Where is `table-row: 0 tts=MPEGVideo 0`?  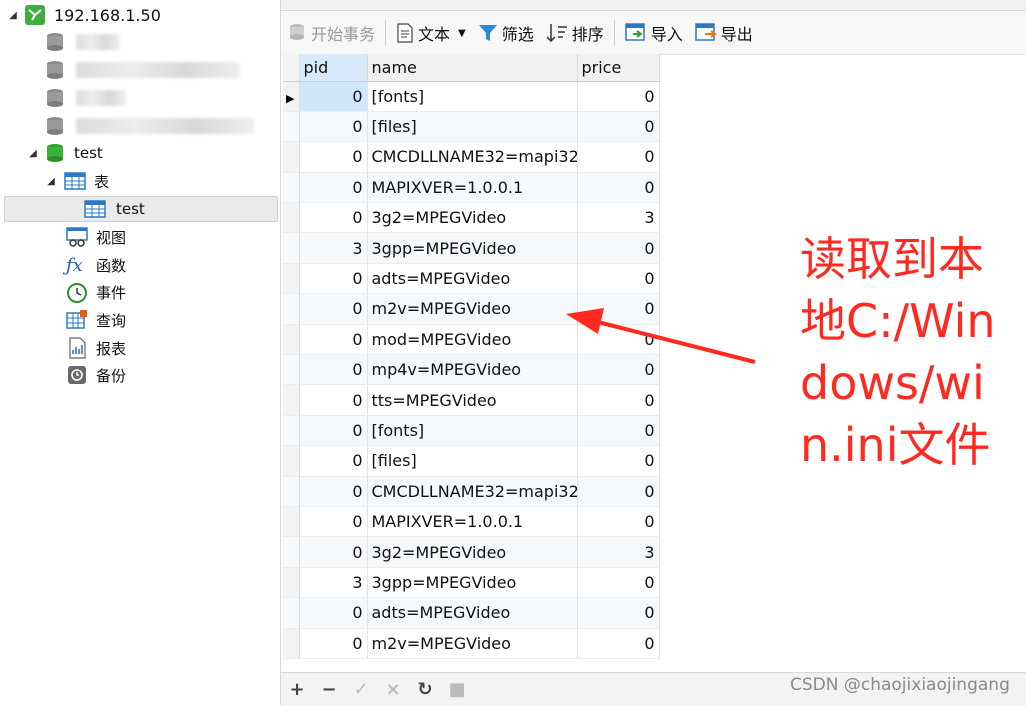 table-row: 0 tts=MPEGVideo 0 is located at coordinates (471, 400).